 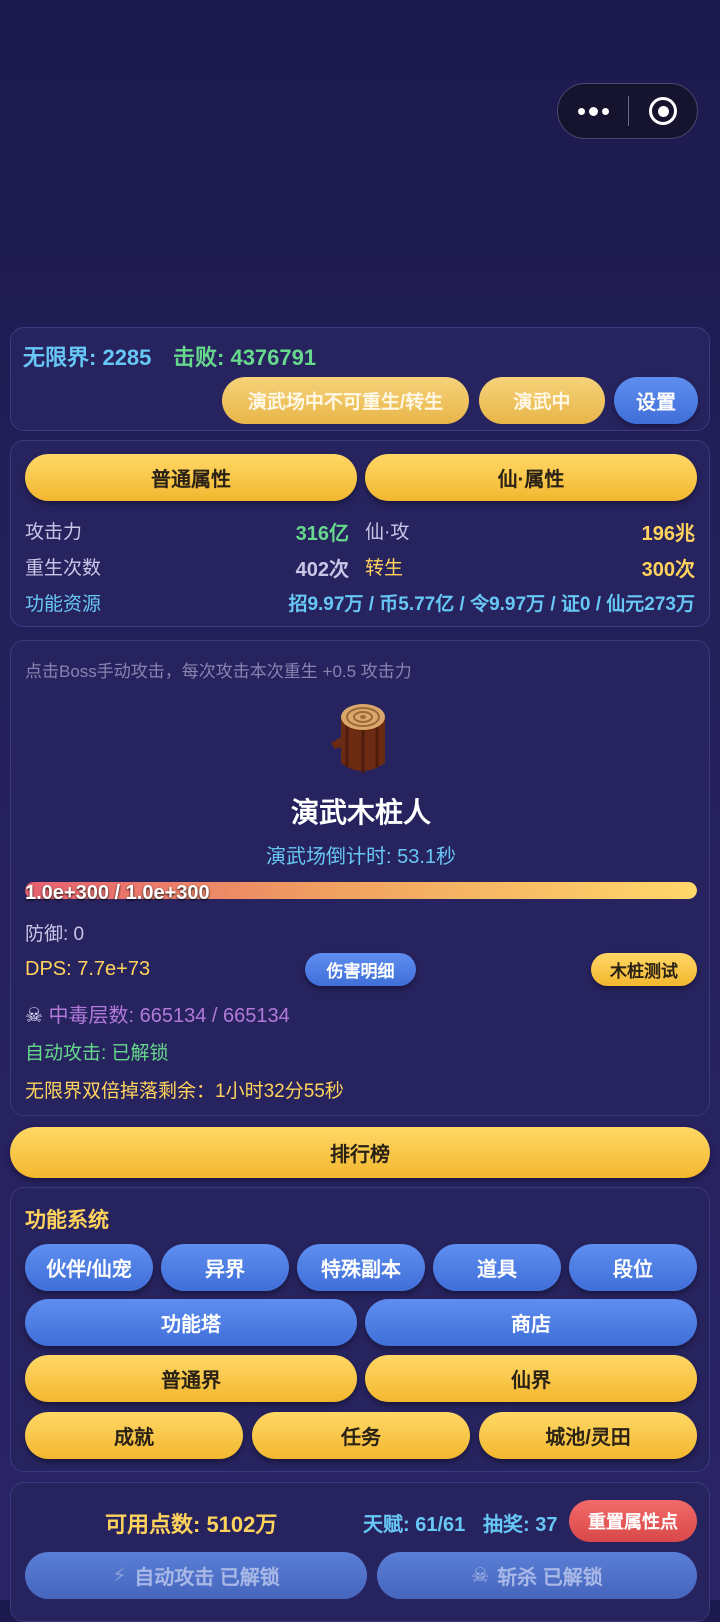 What do you see at coordinates (184, 1091) in the screenshot?
I see `double-drop-timer: 无限界双倍掉落剩余：1小时32分55秒` at bounding box center [184, 1091].